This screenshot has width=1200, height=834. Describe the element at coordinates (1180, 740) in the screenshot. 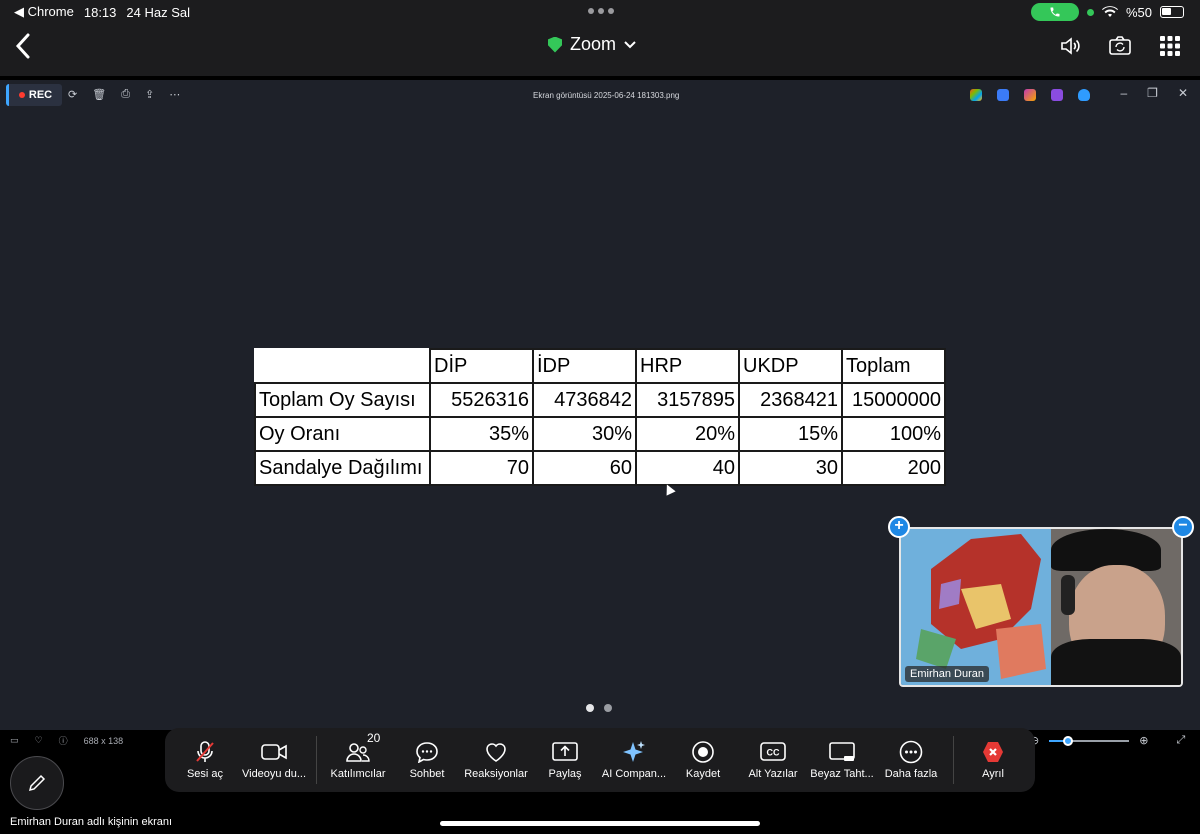

I see `fullscreen-icon: ⤢` at that location.